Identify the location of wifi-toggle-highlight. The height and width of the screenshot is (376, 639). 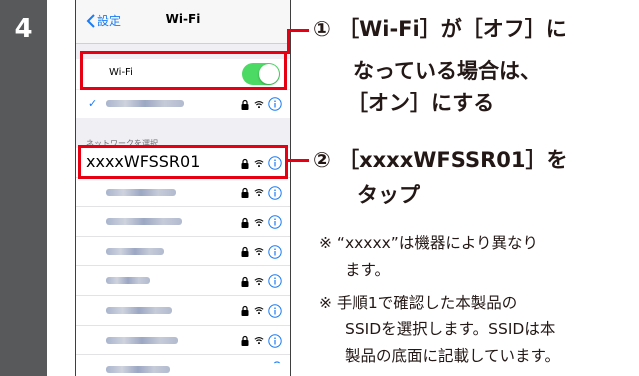
(183, 70).